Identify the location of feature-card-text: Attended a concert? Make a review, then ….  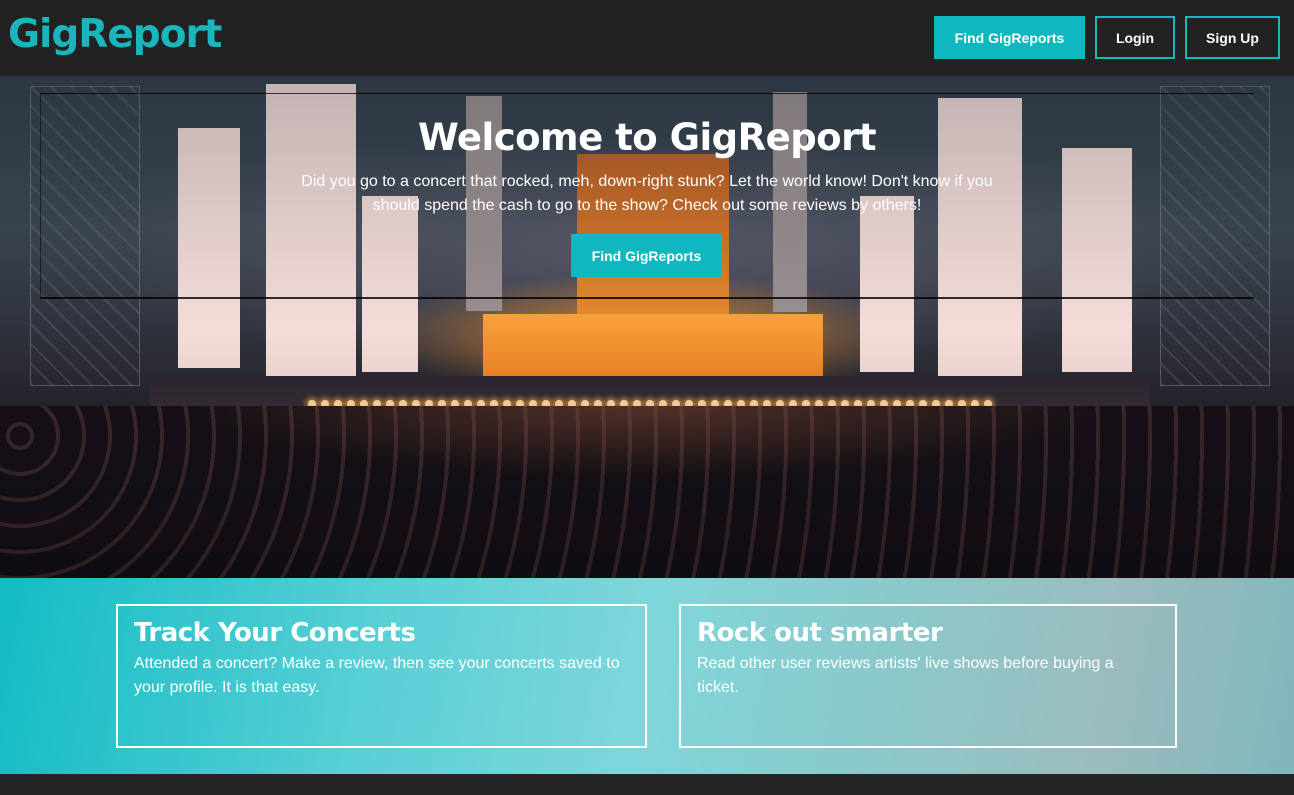
(377, 675).